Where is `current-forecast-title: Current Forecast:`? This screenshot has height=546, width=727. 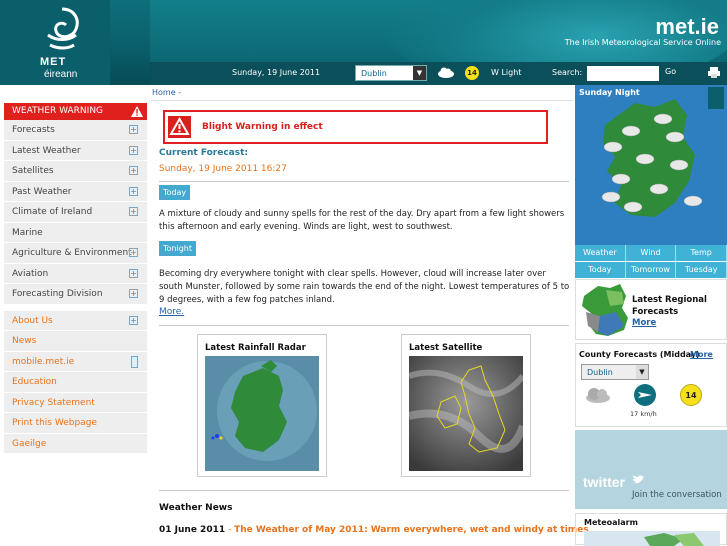 current-forecast-title: Current Forecast: is located at coordinates (204, 153).